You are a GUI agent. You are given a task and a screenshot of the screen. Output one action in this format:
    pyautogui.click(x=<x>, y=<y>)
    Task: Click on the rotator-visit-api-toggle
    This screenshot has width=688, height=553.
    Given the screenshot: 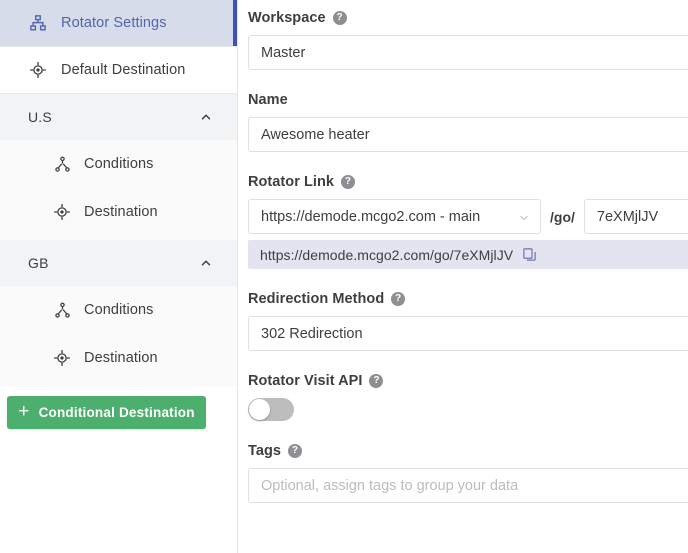 What is the action you would take?
    pyautogui.click(x=271, y=409)
    